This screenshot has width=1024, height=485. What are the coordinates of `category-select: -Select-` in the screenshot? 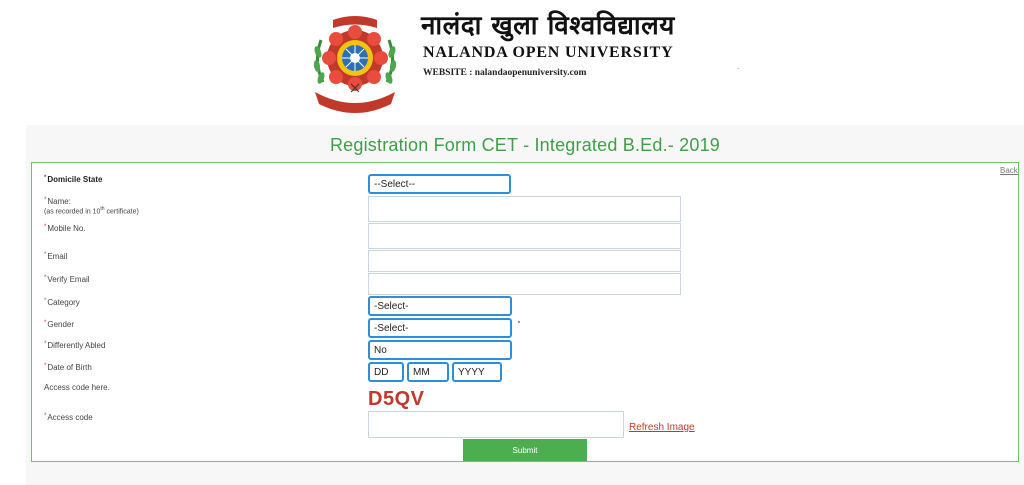 It's located at (440, 306).